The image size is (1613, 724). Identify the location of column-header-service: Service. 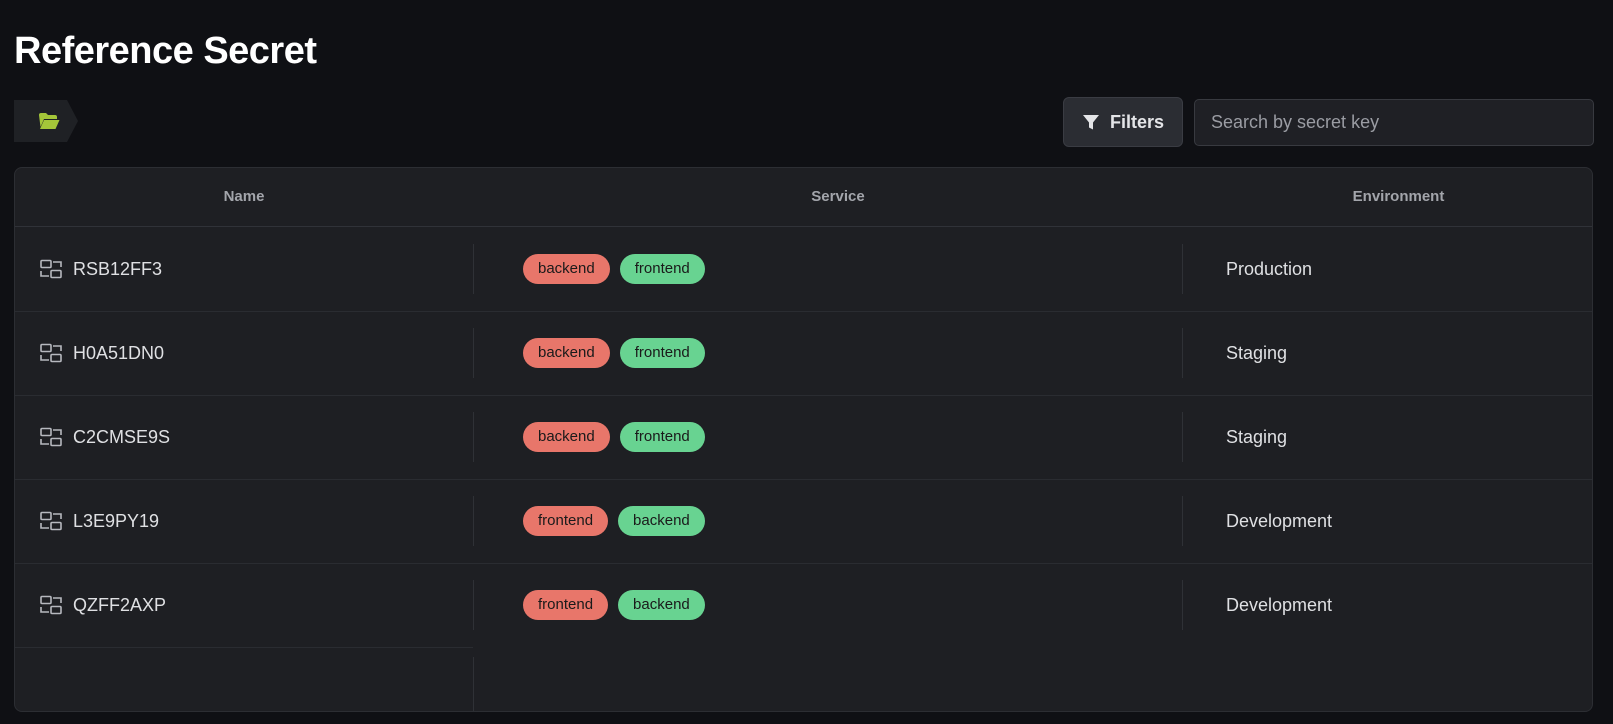
(838, 197).